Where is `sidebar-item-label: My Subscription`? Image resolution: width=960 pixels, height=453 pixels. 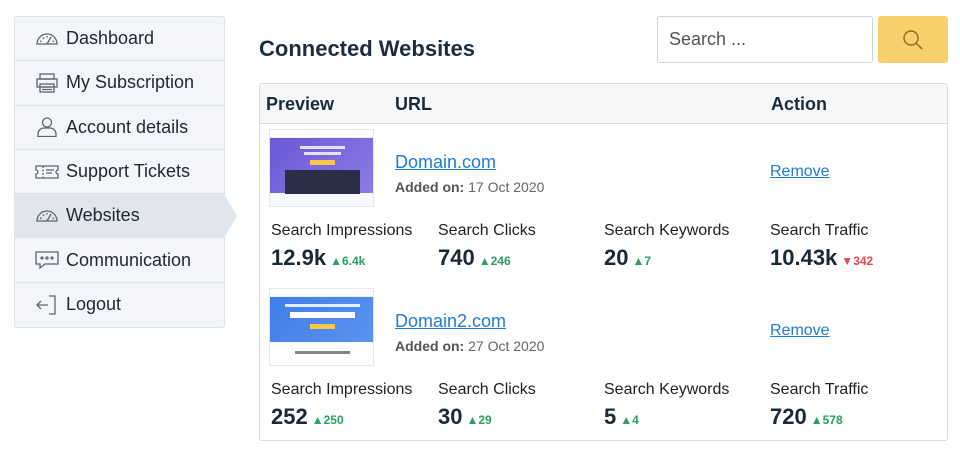 sidebar-item-label: My Subscription is located at coordinates (130, 82).